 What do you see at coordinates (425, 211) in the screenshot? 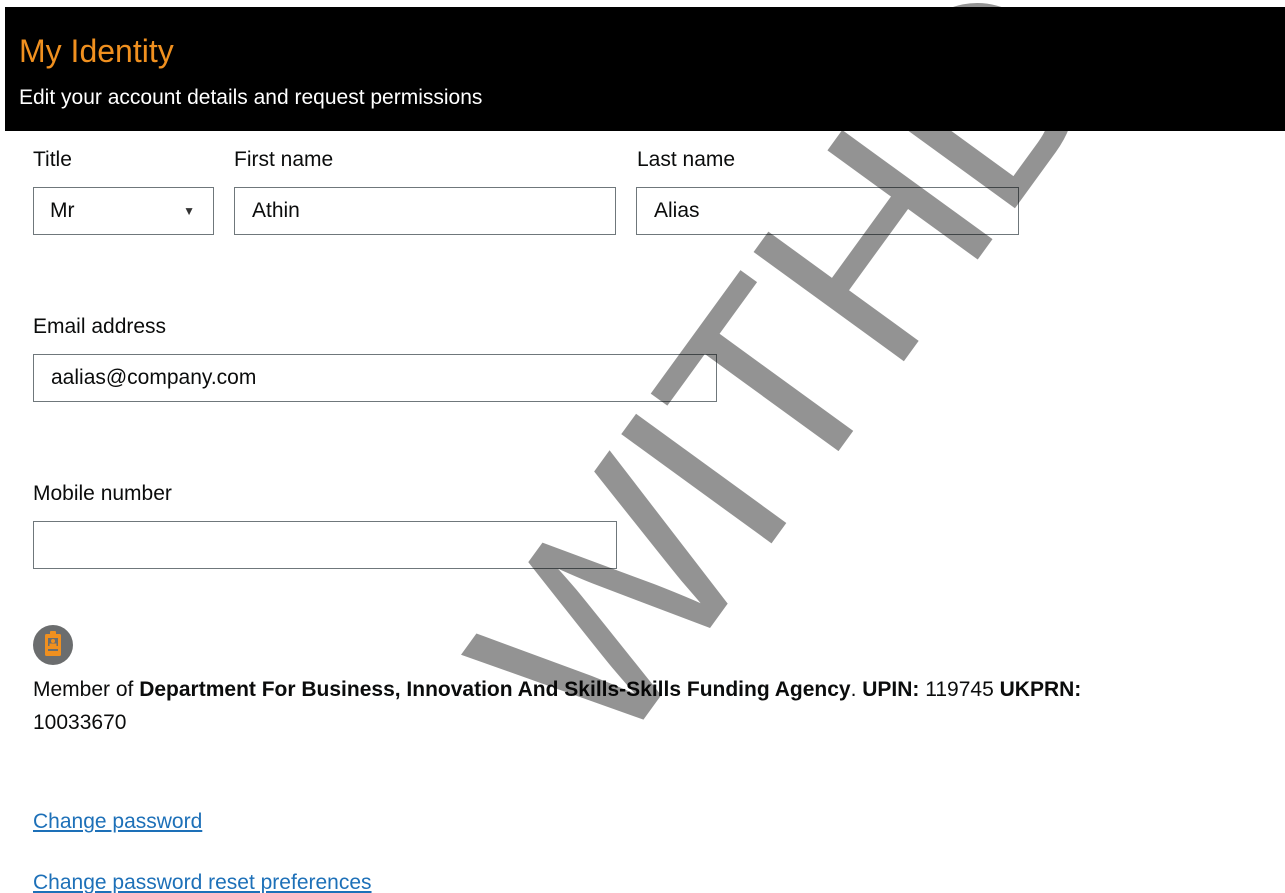
I see `first-name-input: Athin` at bounding box center [425, 211].